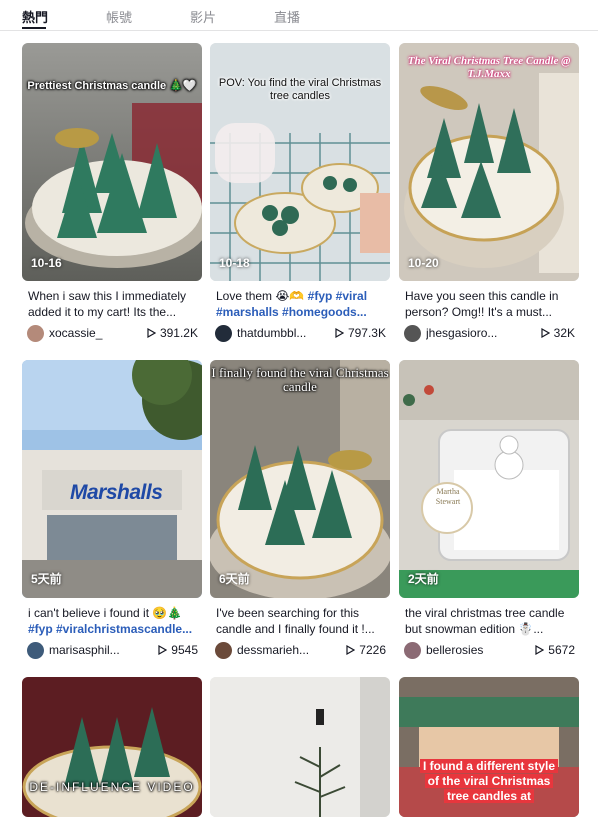 The height and width of the screenshot is (817, 598). I want to click on view-count: 391.2K, so click(178, 333).